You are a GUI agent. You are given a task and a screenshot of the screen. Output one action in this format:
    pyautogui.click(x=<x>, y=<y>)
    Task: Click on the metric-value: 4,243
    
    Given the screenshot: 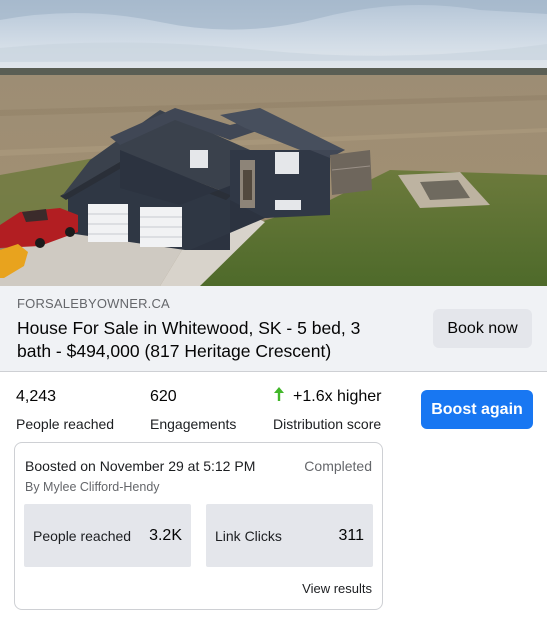 What is the action you would take?
    pyautogui.click(x=36, y=396)
    